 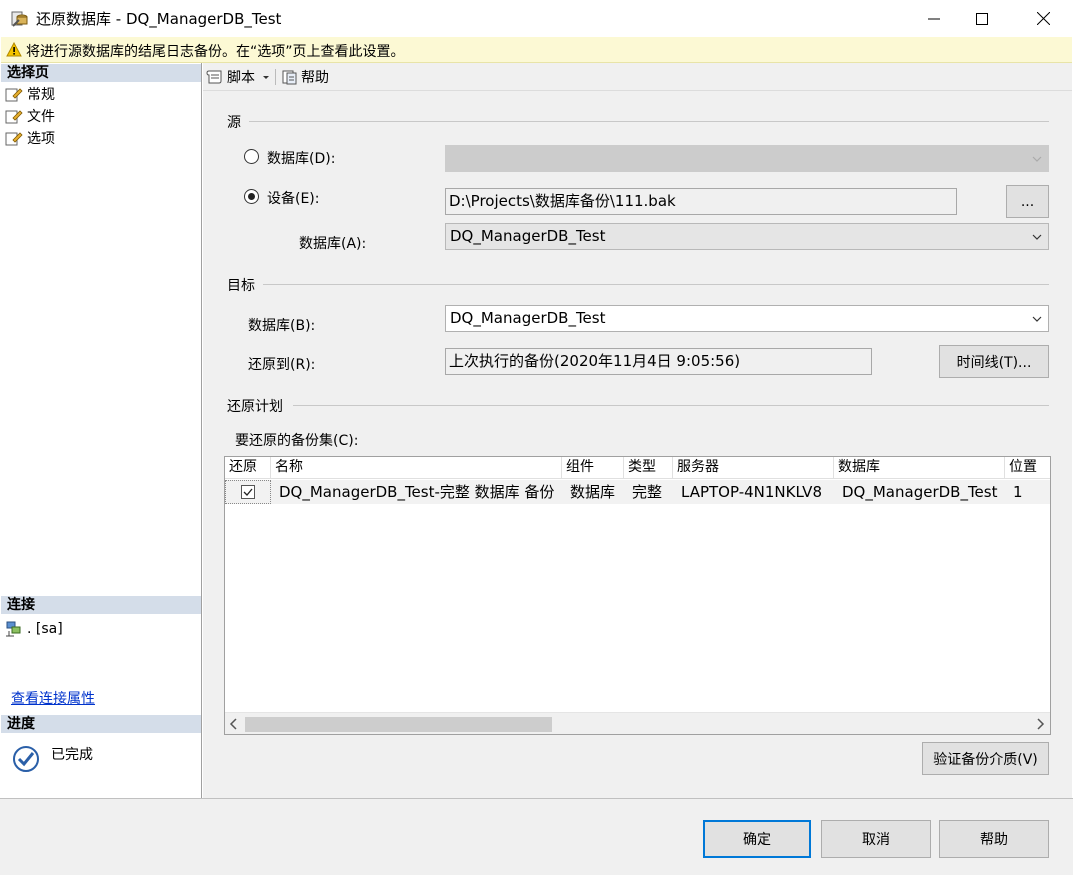 I want to click on checkmark-icon, so click(x=248, y=492).